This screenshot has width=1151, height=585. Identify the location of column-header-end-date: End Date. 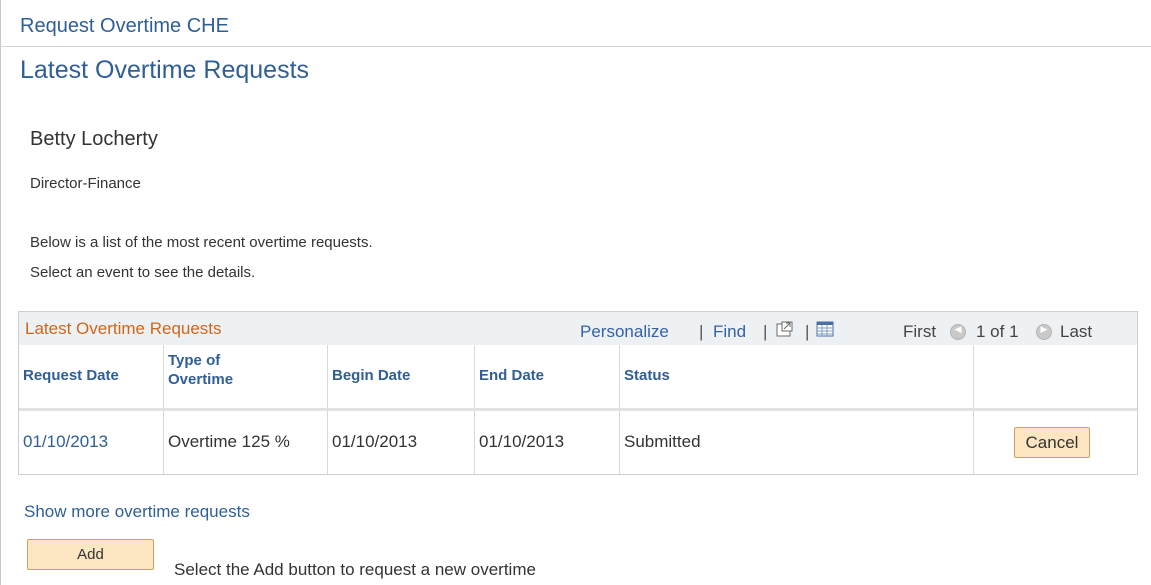
(547, 376).